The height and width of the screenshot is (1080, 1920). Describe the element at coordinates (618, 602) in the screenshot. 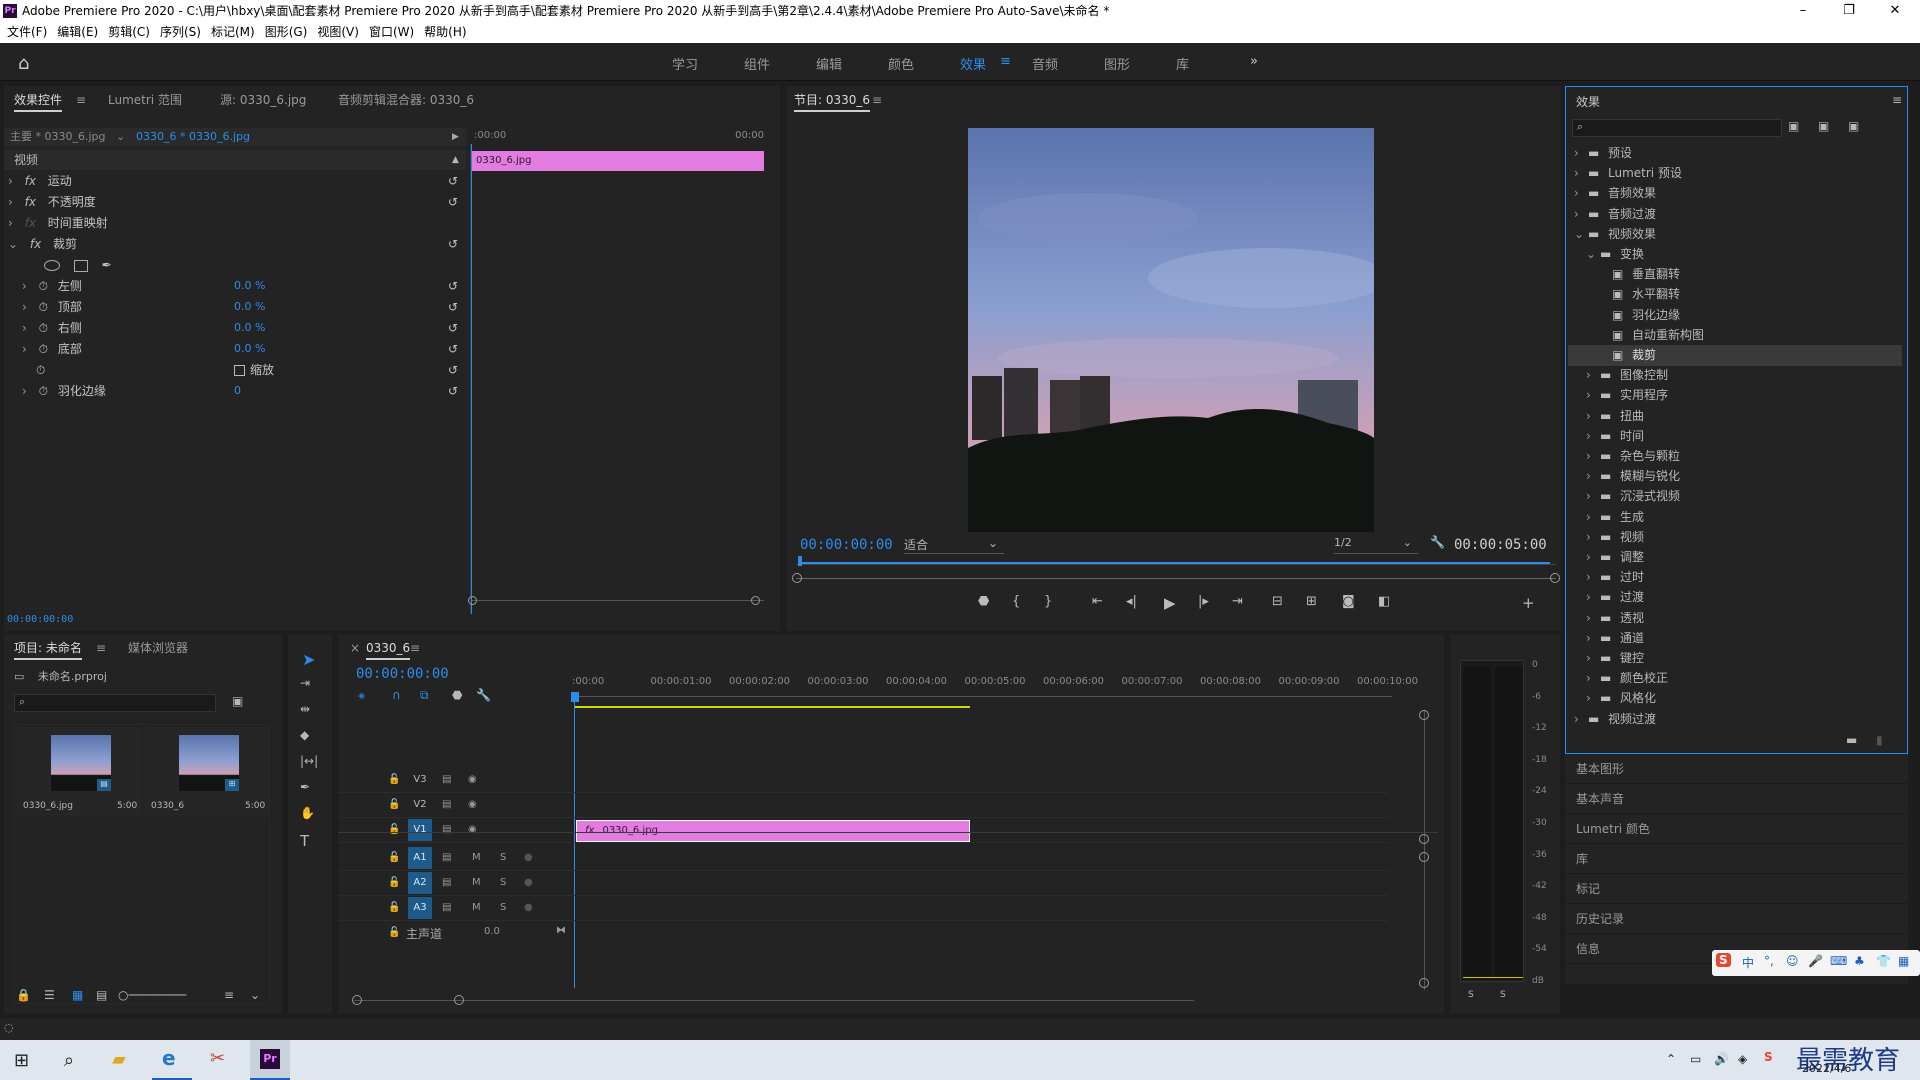

I see `effect-zoom-scrollbar` at that location.